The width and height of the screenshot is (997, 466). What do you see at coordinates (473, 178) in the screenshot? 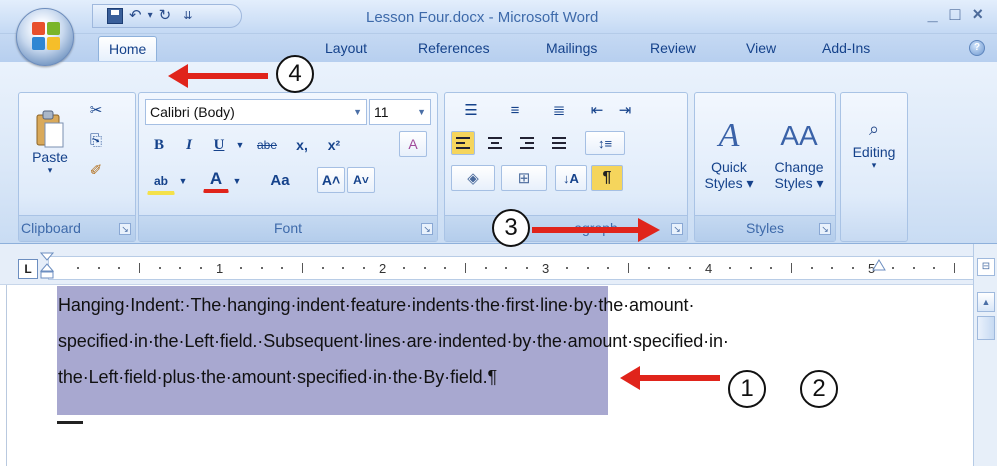
I see `shading-button: ◈` at bounding box center [473, 178].